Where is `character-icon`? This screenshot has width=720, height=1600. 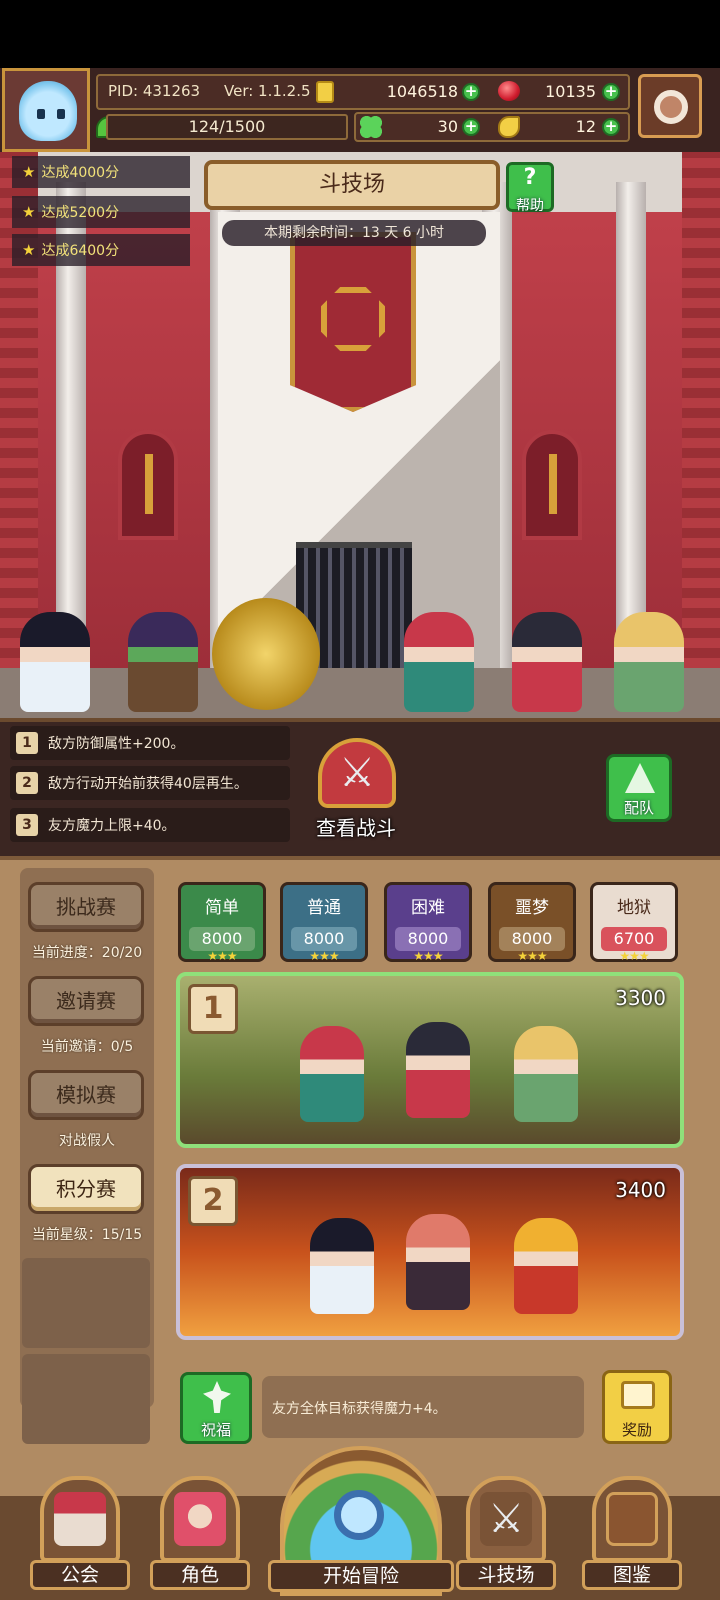 character-icon is located at coordinates (200, 1519).